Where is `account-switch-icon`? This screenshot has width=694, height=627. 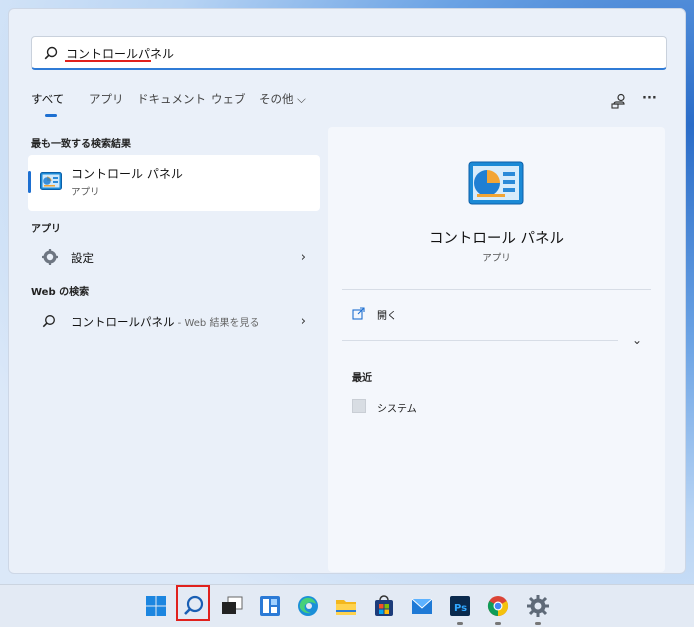
account-switch-icon is located at coordinates (619, 103).